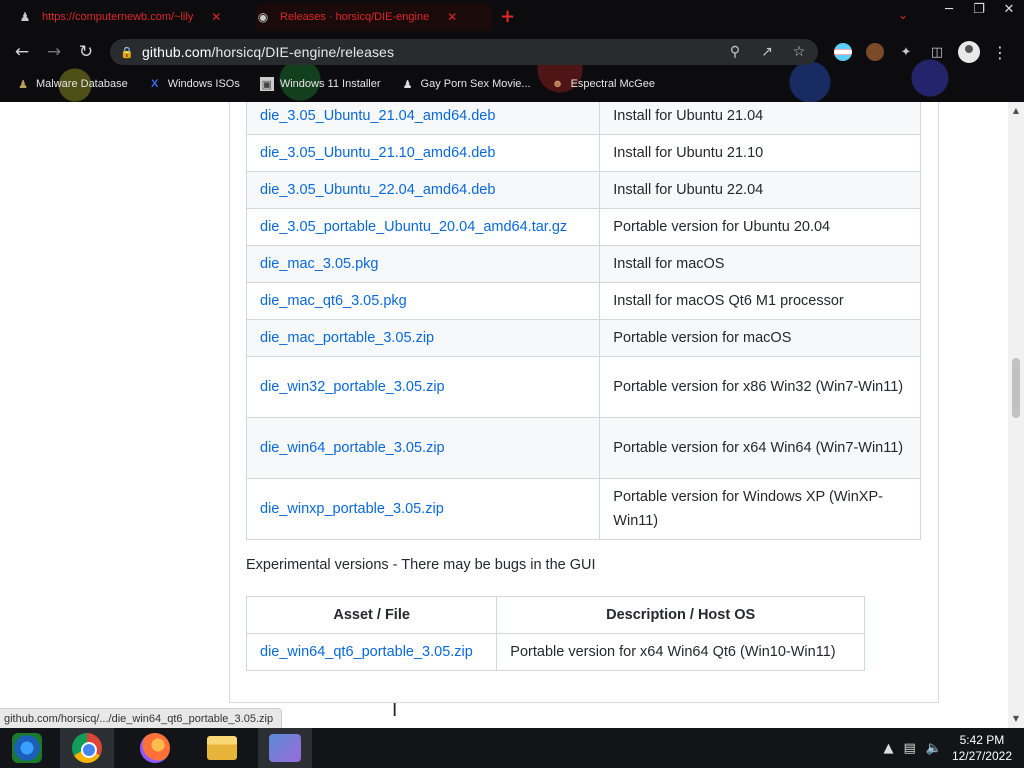 The width and height of the screenshot is (1024, 768). I want to click on asset-link: die_3.05_Ubuntu_22.04_amd64.deb, so click(377, 190).